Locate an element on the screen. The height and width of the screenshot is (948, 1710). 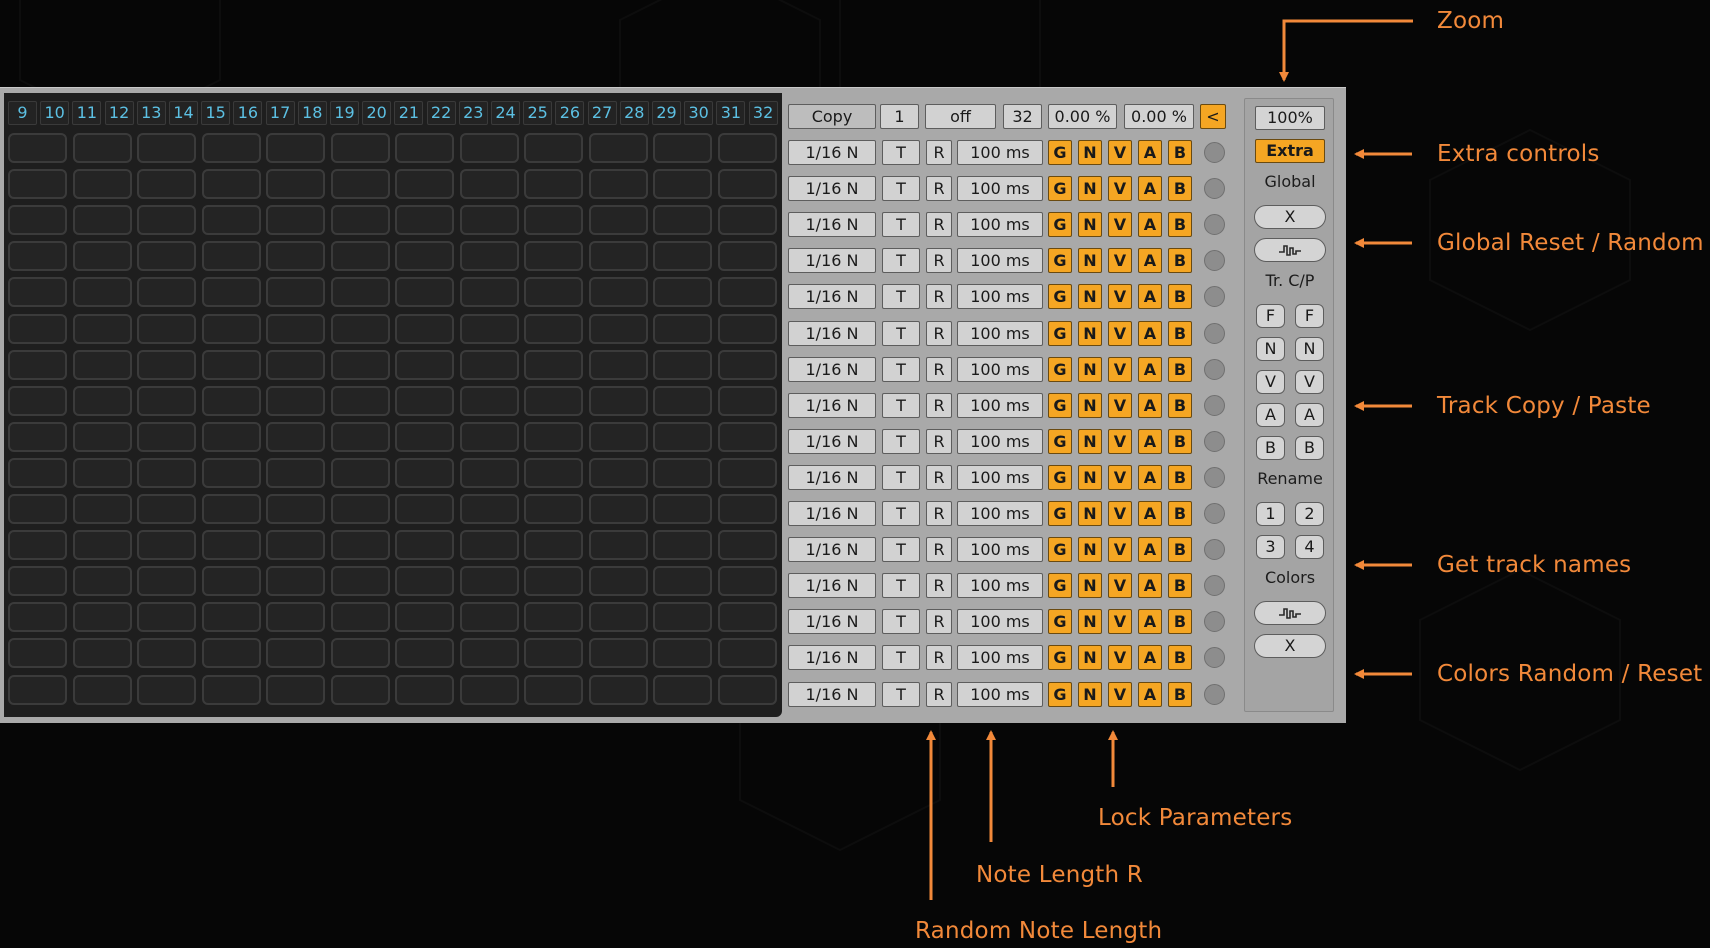
copy-button: Copy is located at coordinates (832, 116).